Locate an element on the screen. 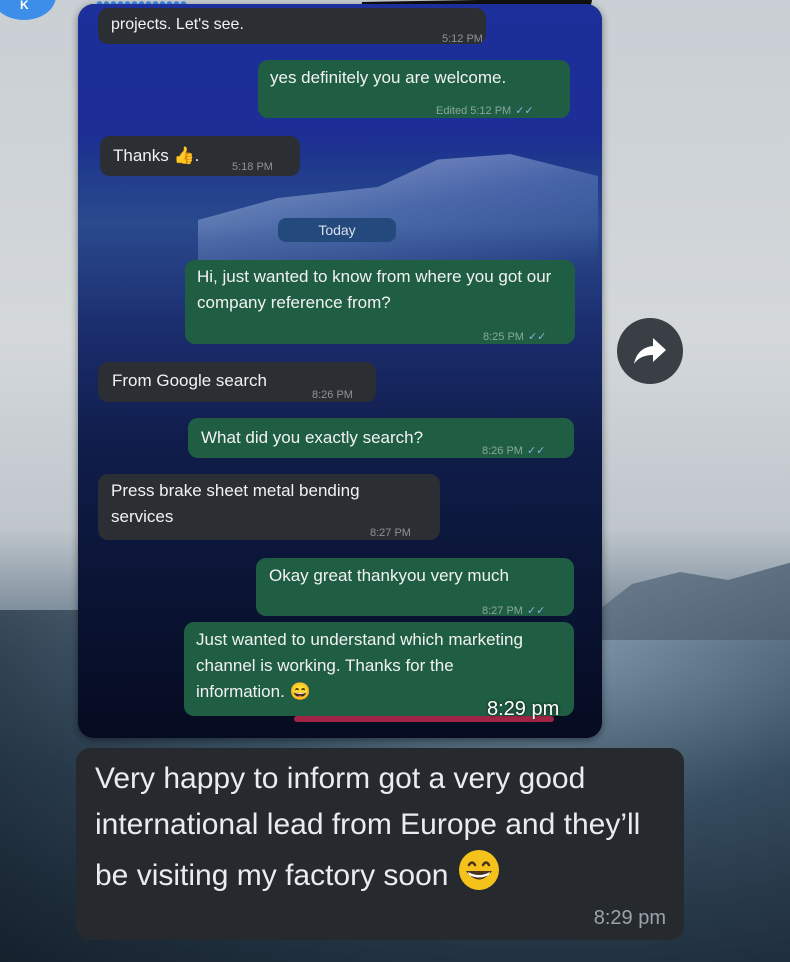  forward-button is located at coordinates (650, 351).